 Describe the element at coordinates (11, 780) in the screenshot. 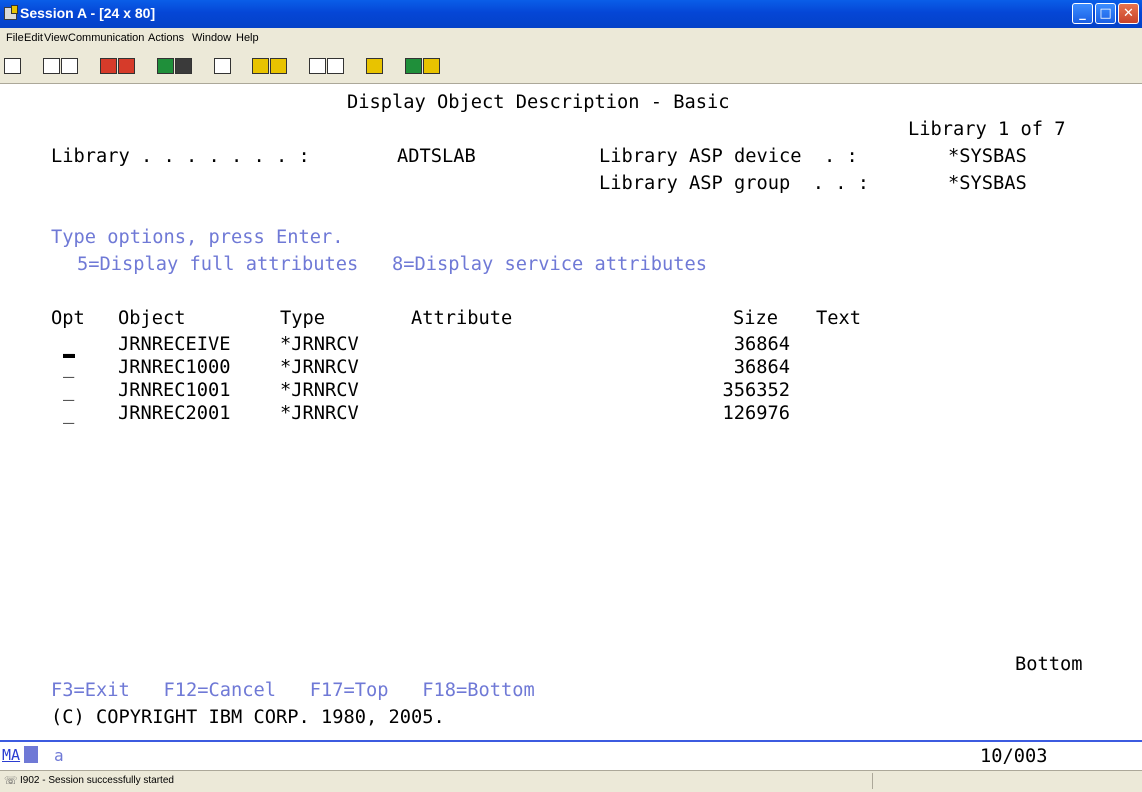

I see `session-icon: ☏` at that location.